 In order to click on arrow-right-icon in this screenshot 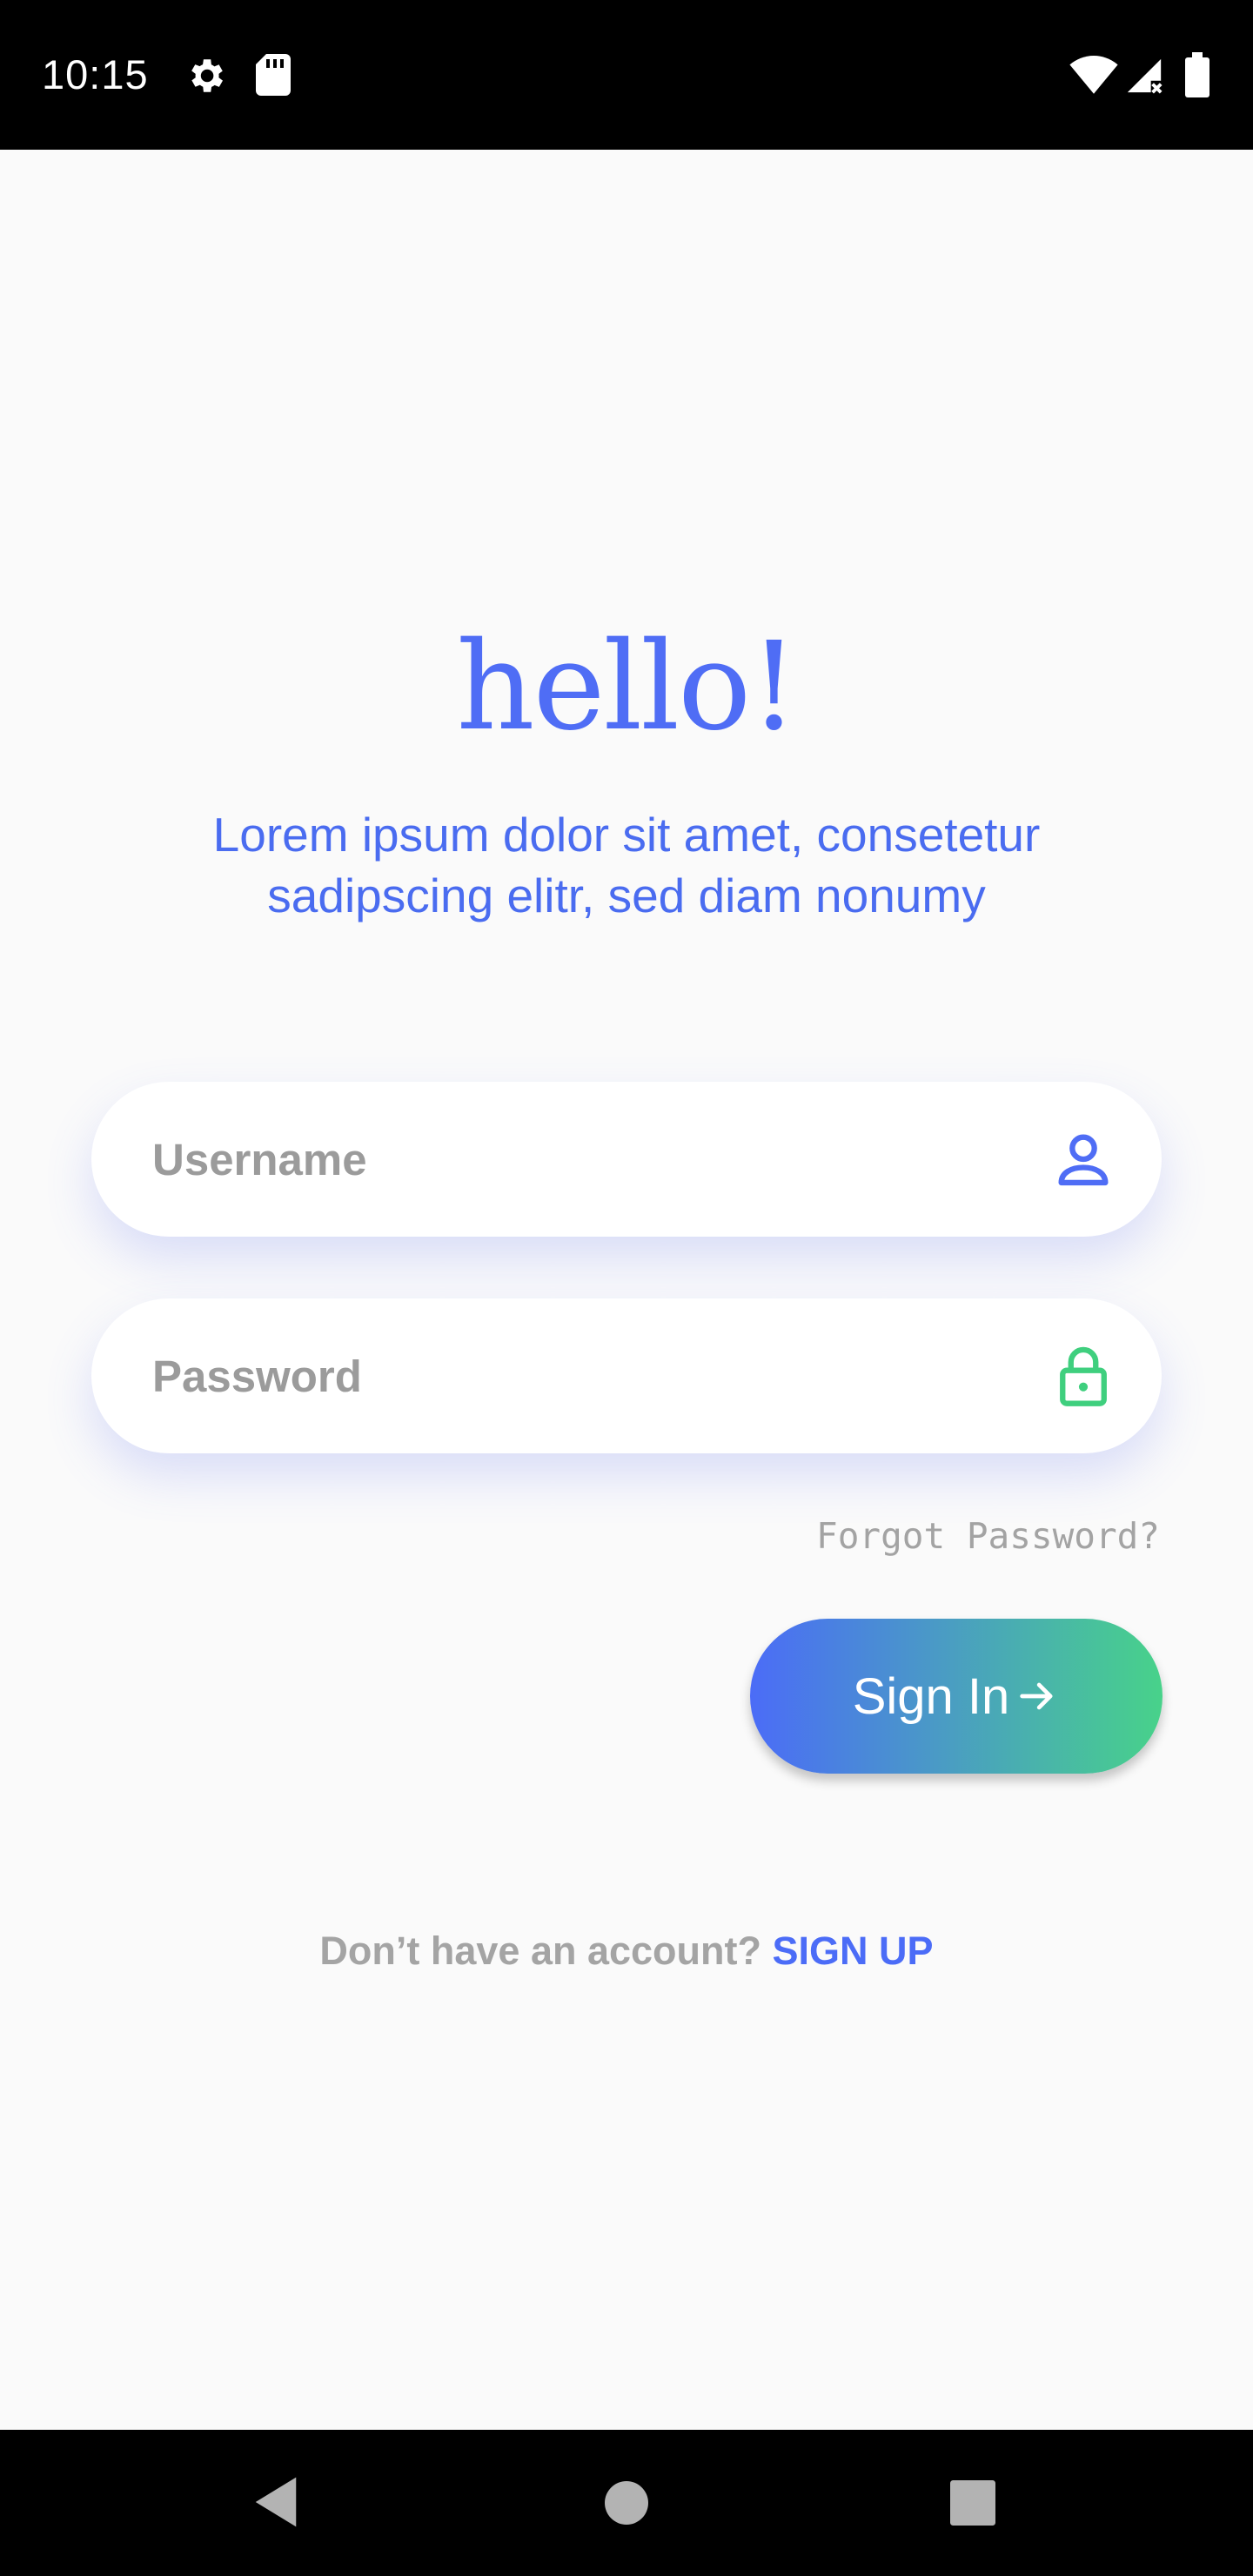, I will do `click(1036, 1696)`.